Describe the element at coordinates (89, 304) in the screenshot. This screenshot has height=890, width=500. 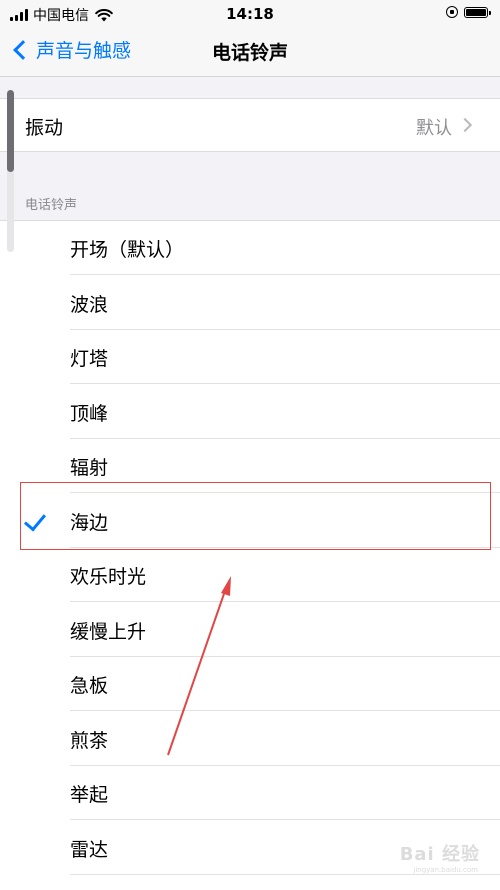
I see `ringtone-name: 波浪` at that location.